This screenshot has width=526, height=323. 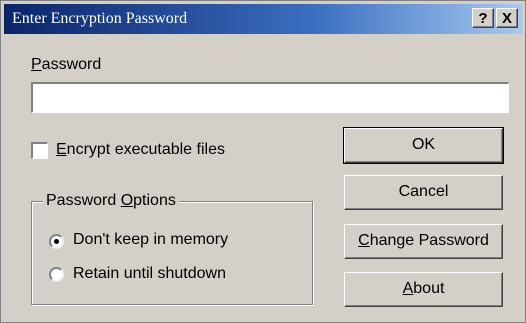 I want to click on ok-button: OK, so click(x=423, y=145).